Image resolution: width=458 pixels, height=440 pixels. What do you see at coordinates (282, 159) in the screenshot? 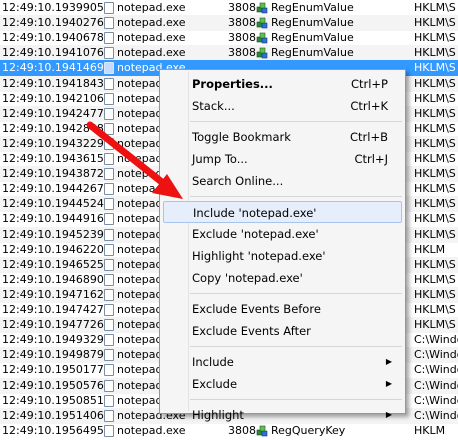
I see `menu-item-jump-to: Jump To... Ctrl+J` at bounding box center [282, 159].